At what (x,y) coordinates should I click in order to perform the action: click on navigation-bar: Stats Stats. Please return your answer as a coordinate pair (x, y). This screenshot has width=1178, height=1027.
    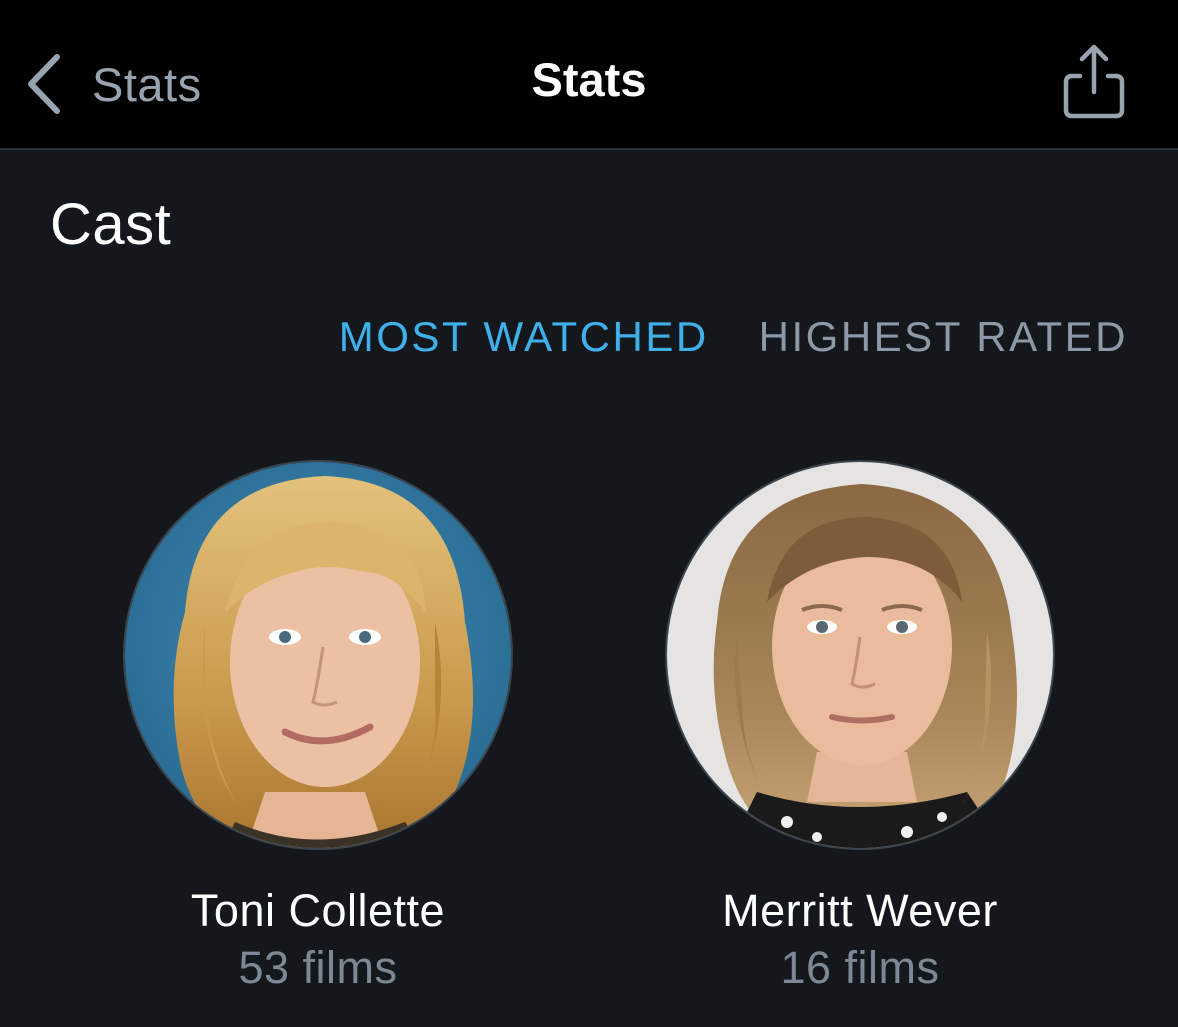
    Looking at the image, I should click on (589, 75).